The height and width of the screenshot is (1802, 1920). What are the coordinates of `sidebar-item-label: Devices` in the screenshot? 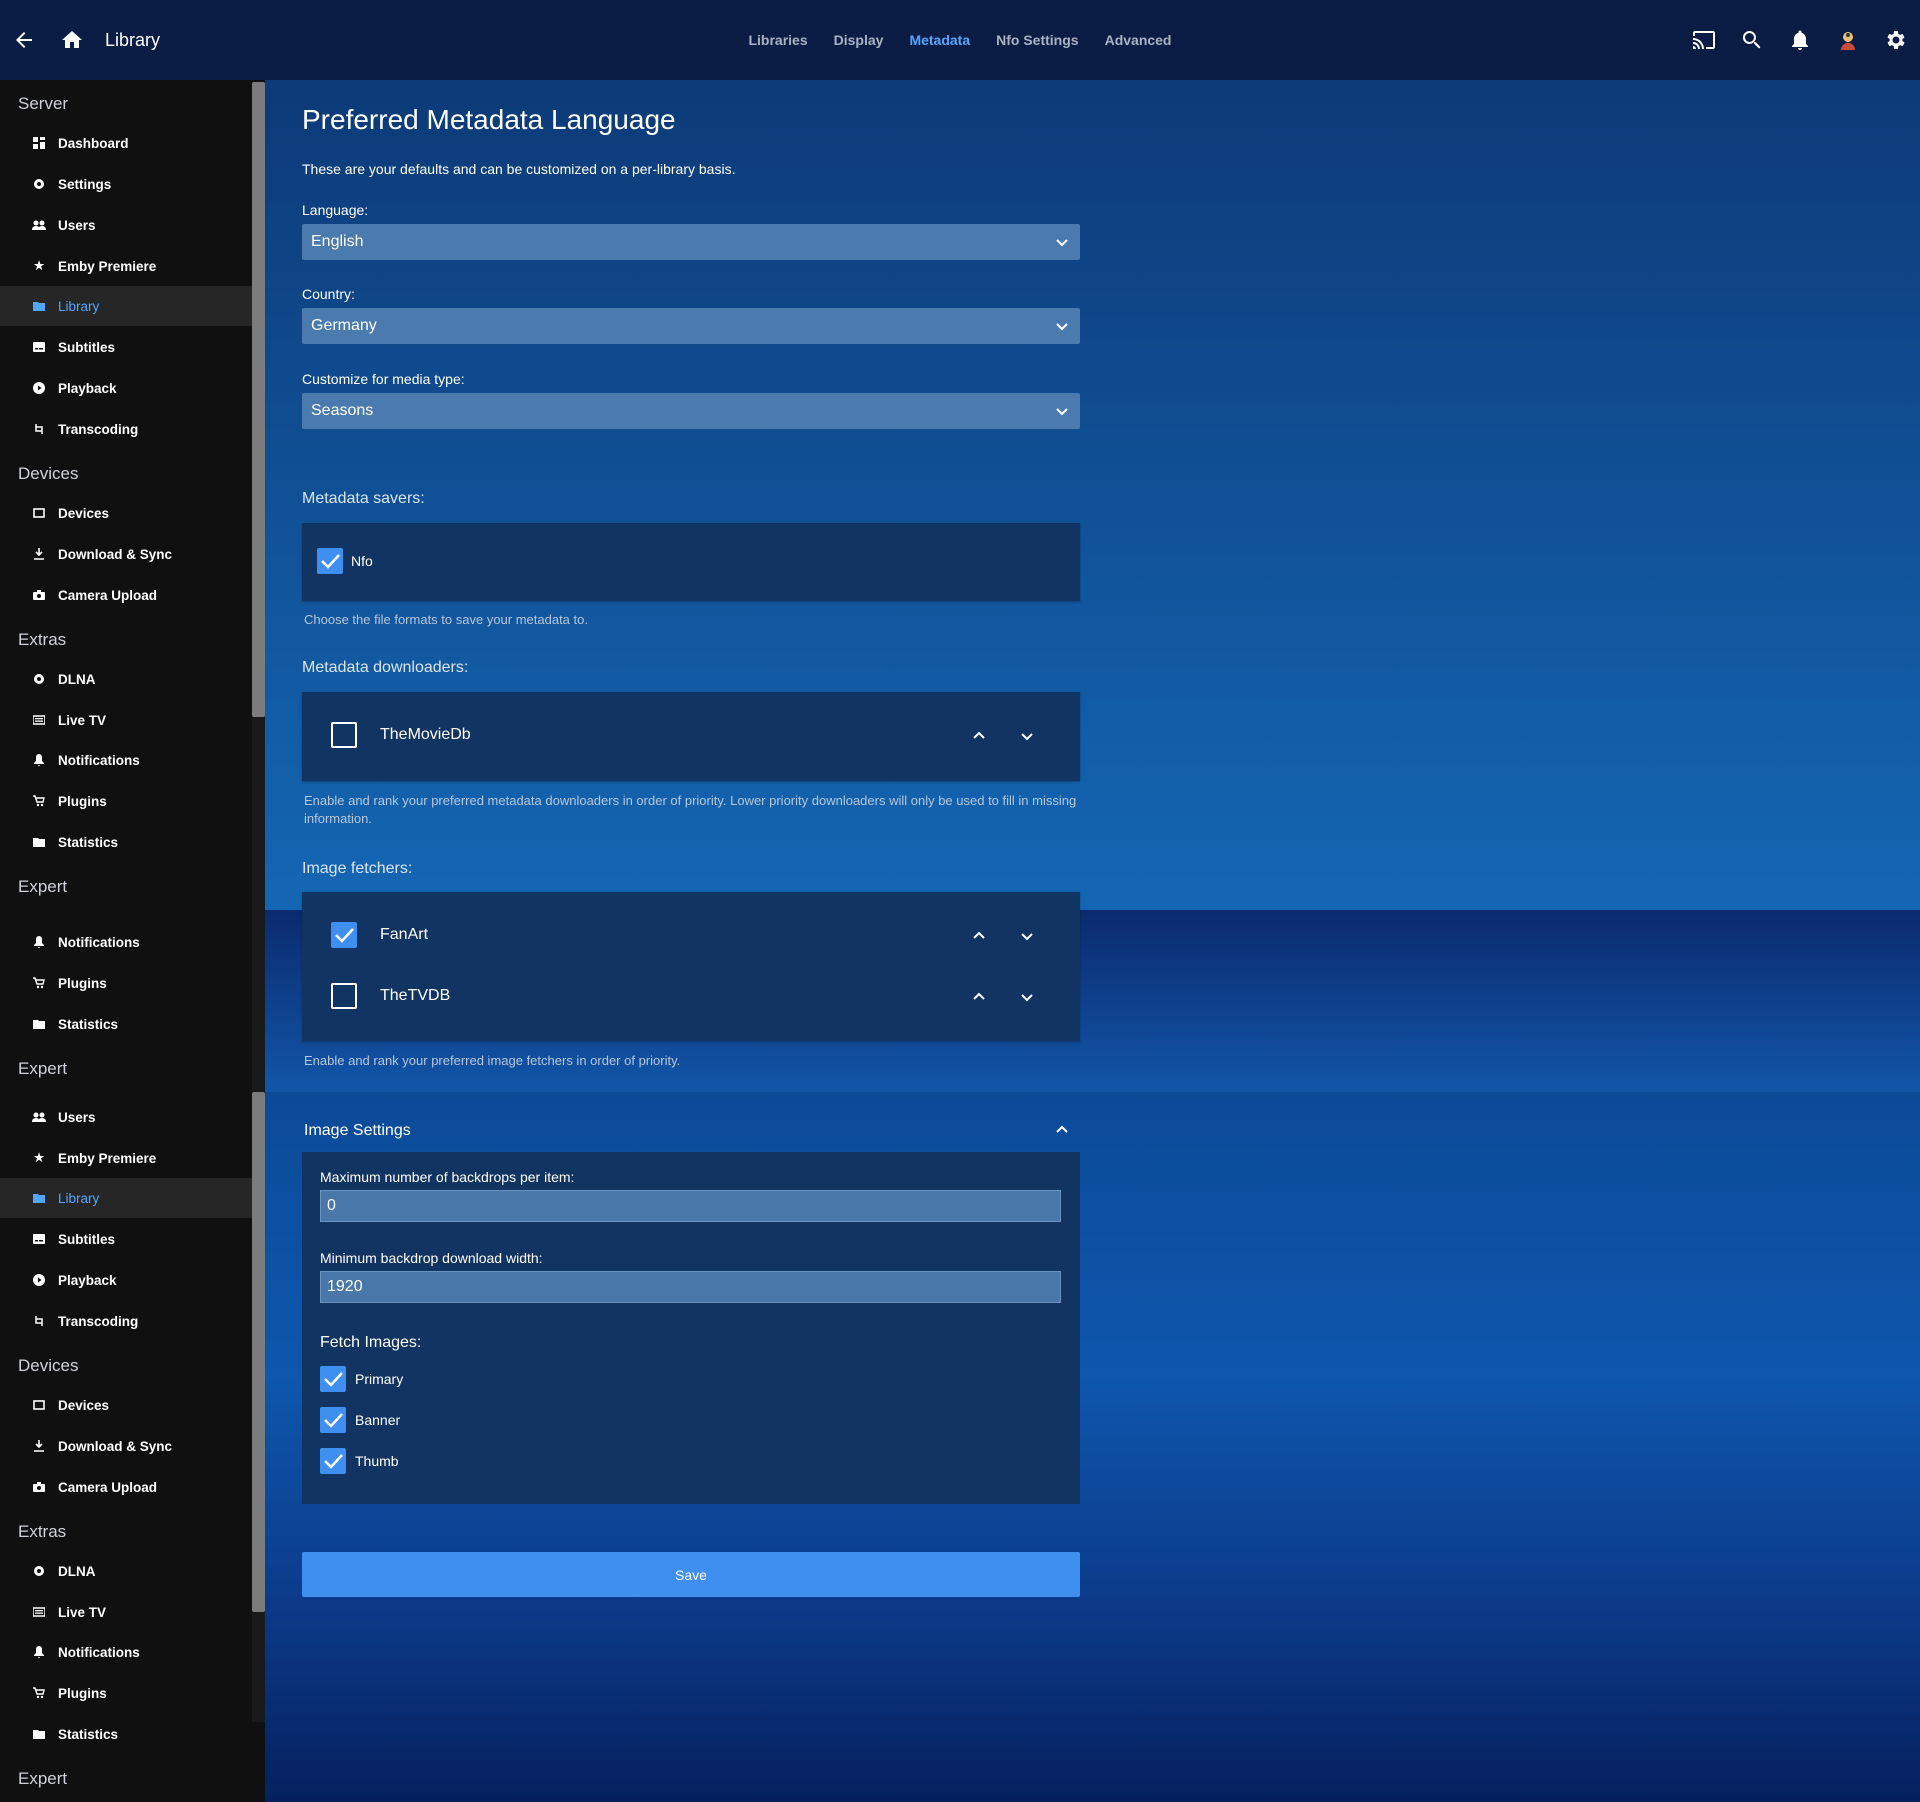 It's located at (84, 1405).